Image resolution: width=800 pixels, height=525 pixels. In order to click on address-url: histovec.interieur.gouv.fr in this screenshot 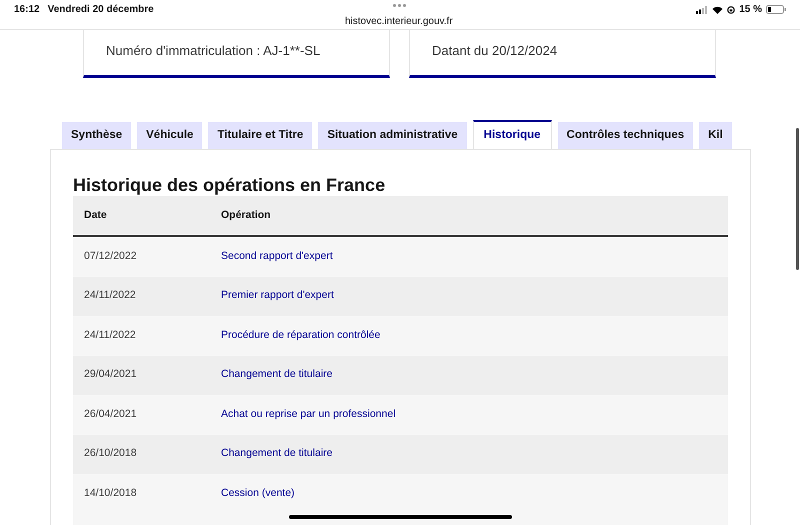, I will do `click(399, 21)`.